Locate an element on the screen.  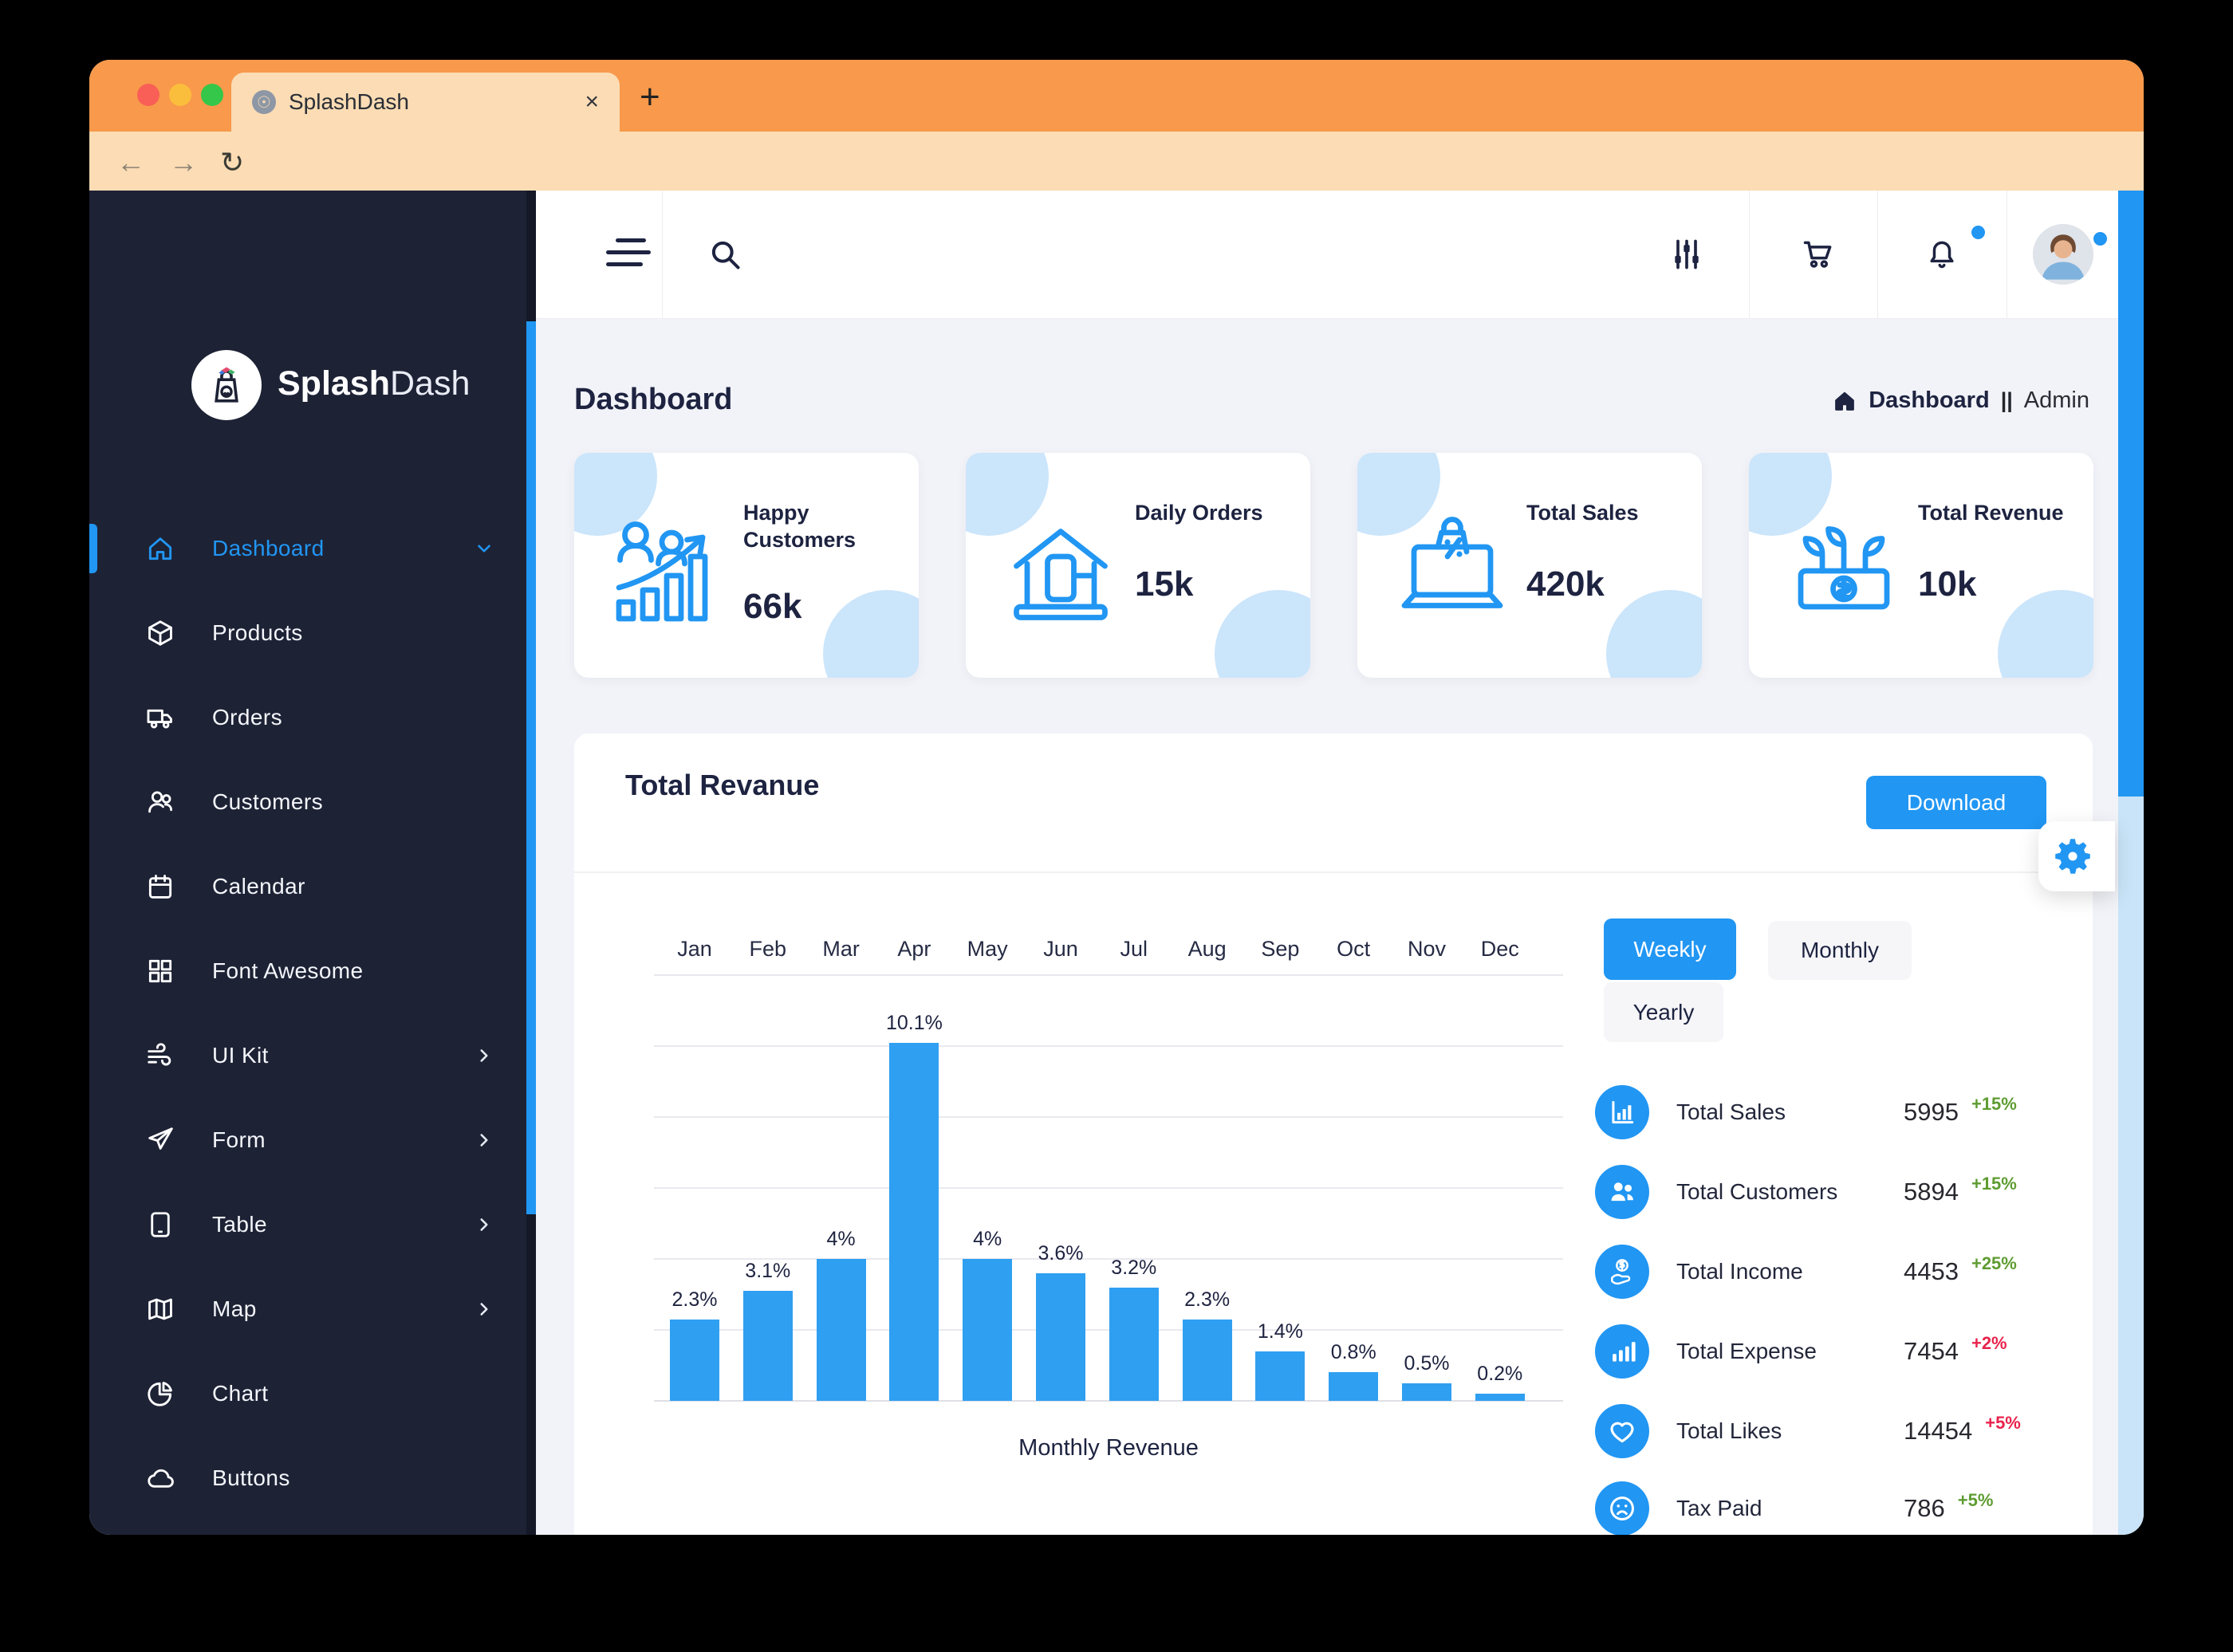
bar-jul is located at coordinates (1134, 1344).